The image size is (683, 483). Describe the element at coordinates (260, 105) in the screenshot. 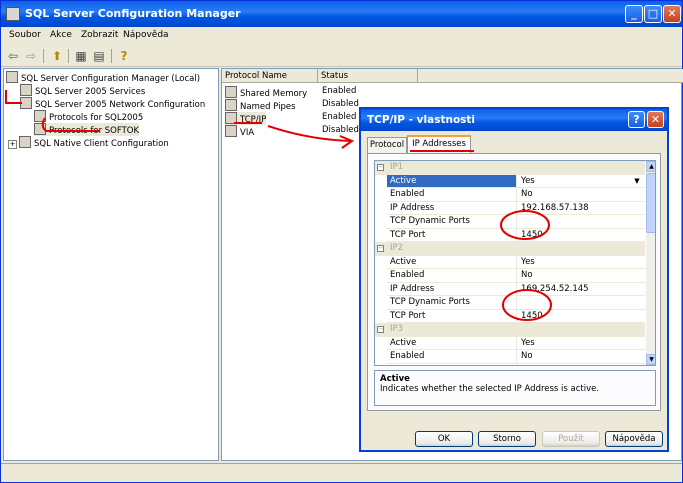

I see `list-item: Named Pipes` at that location.